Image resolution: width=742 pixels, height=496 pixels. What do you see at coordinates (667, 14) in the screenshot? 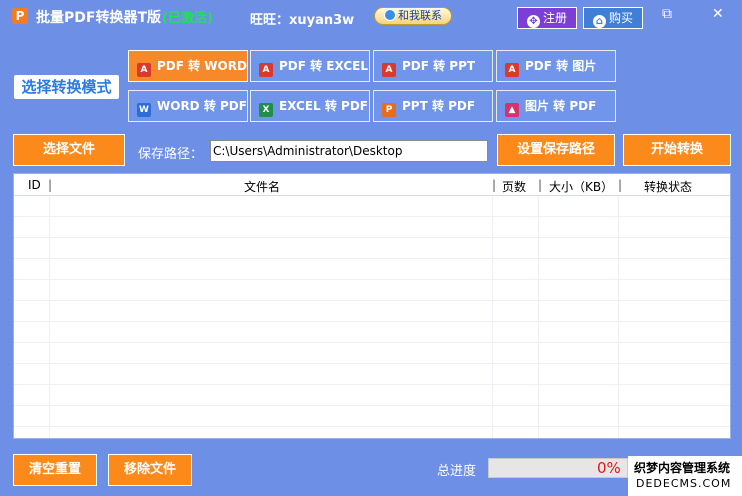
I see `restore-icon: ⧉` at bounding box center [667, 14].